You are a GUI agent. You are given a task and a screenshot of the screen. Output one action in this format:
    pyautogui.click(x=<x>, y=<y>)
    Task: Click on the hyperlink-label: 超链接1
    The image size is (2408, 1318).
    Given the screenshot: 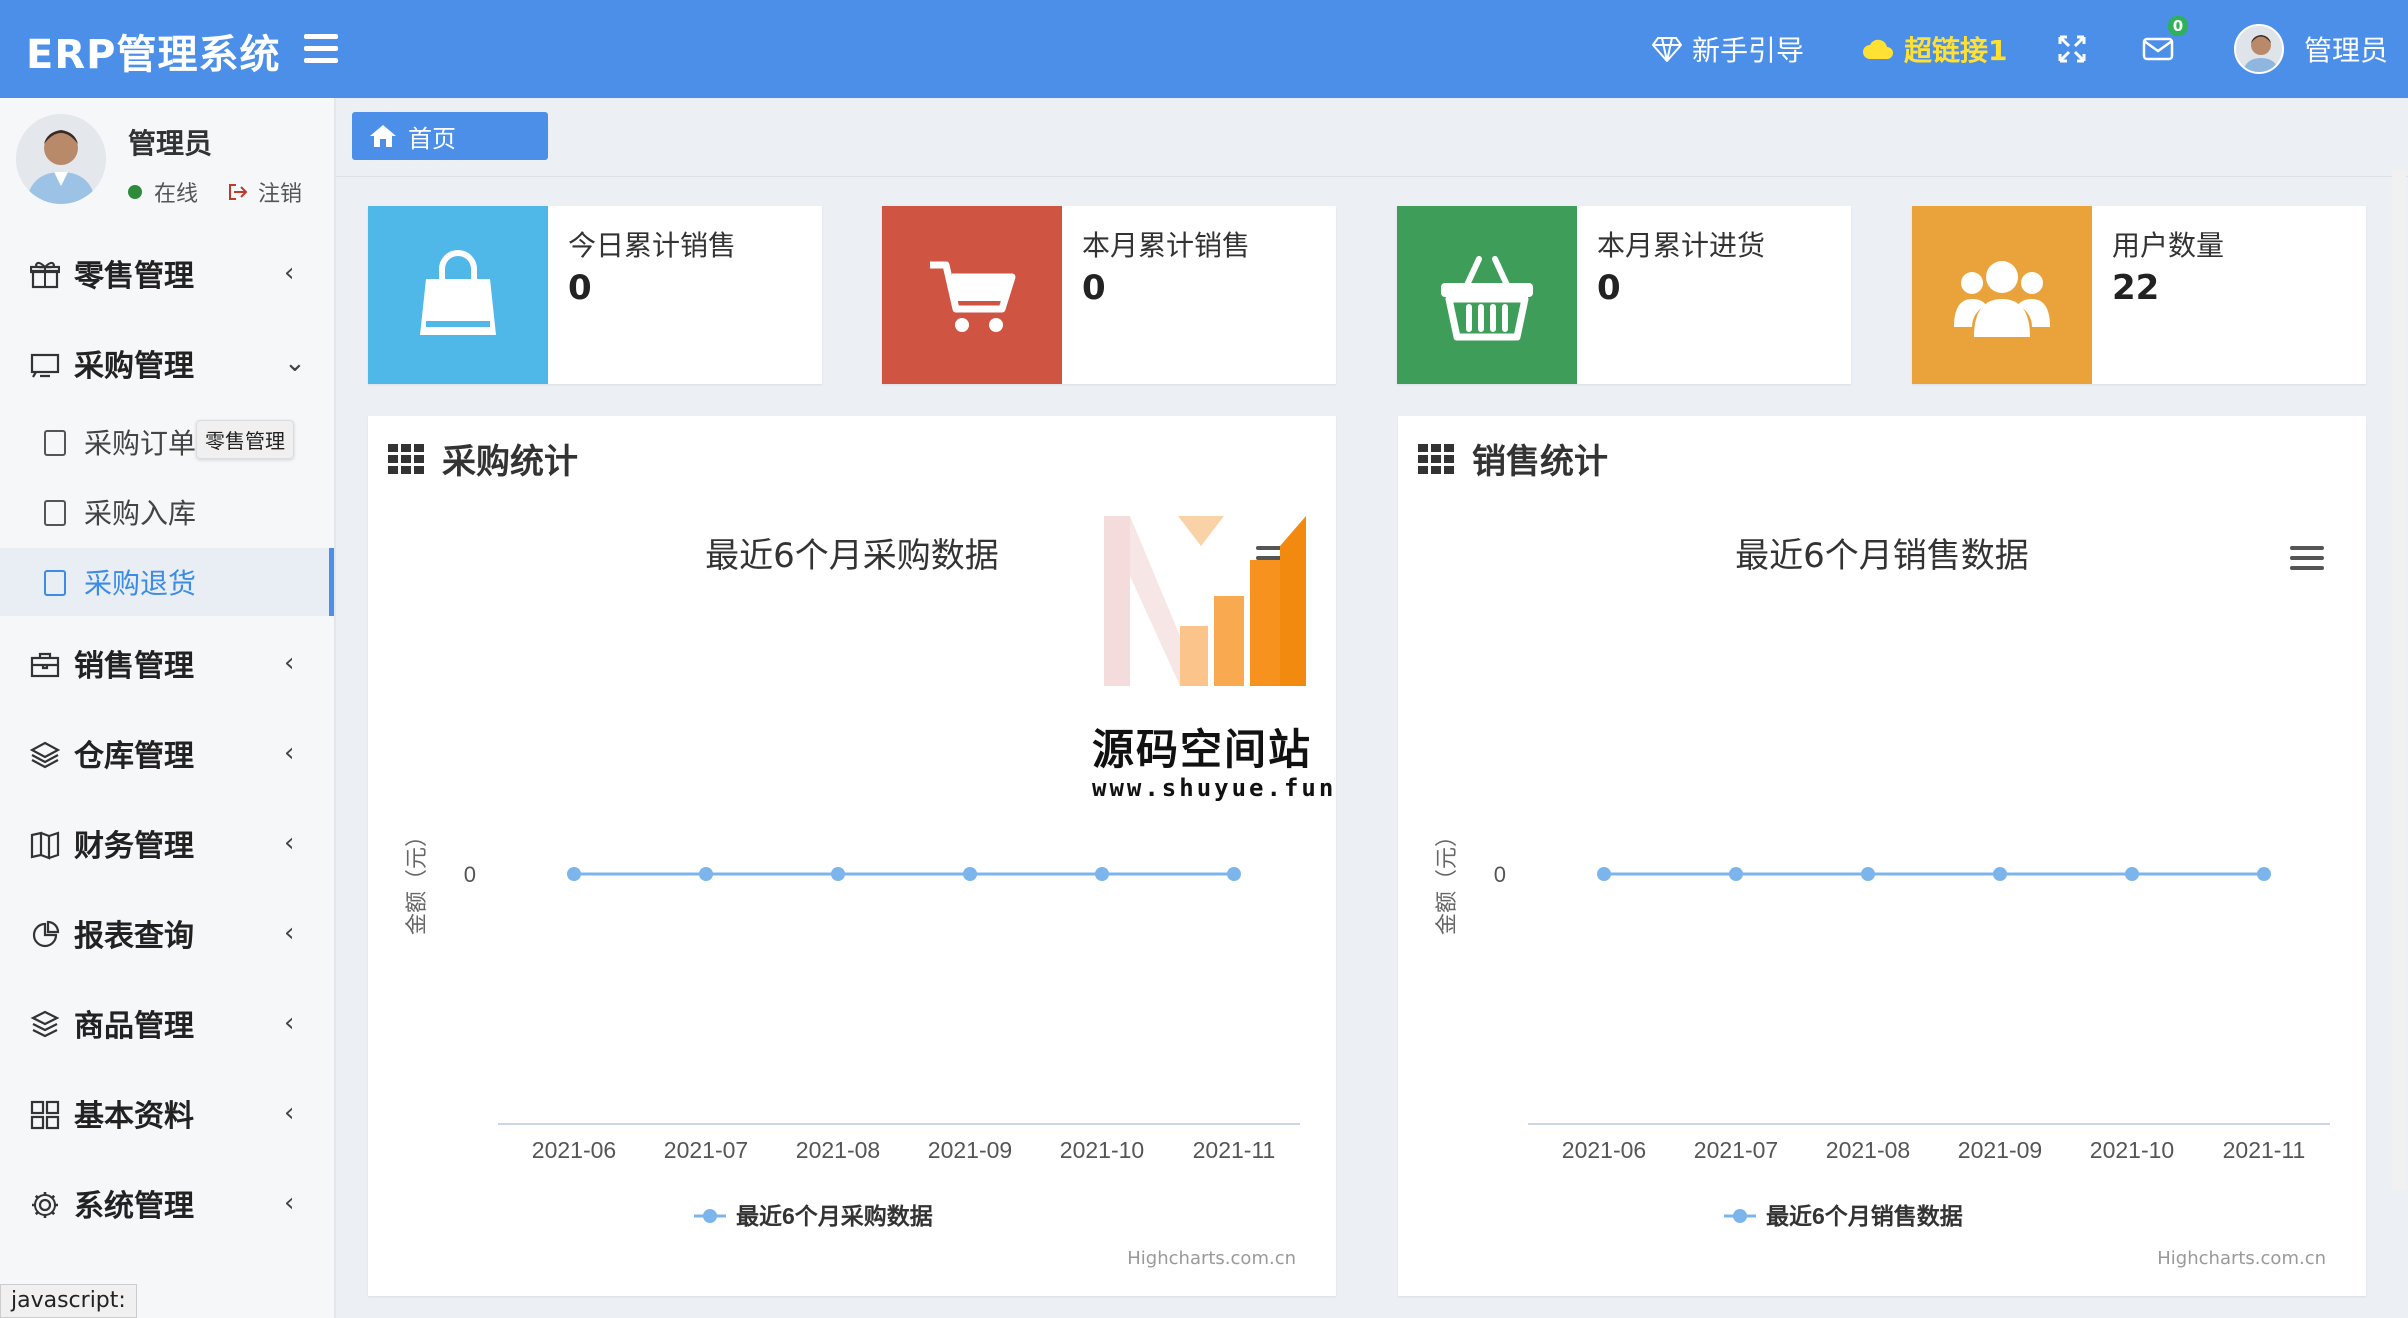 What is the action you would take?
    pyautogui.click(x=1956, y=50)
    